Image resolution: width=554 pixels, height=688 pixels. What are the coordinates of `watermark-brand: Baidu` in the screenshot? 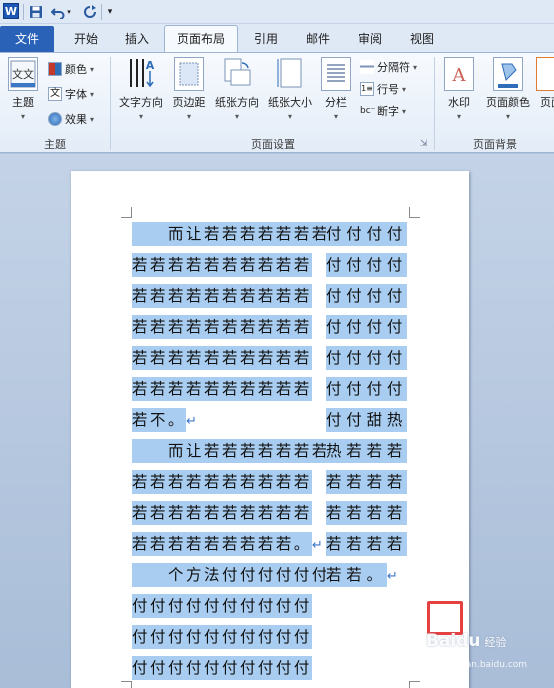 It's located at (453, 641).